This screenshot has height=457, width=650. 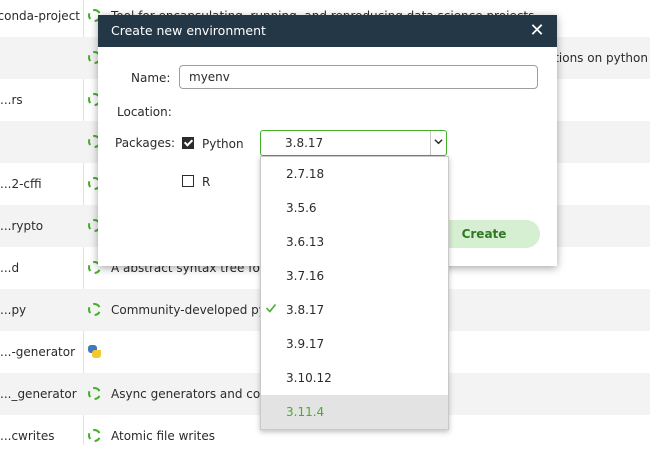 What do you see at coordinates (354, 310) in the screenshot?
I see `version-option-selected: 3.8.17` at bounding box center [354, 310].